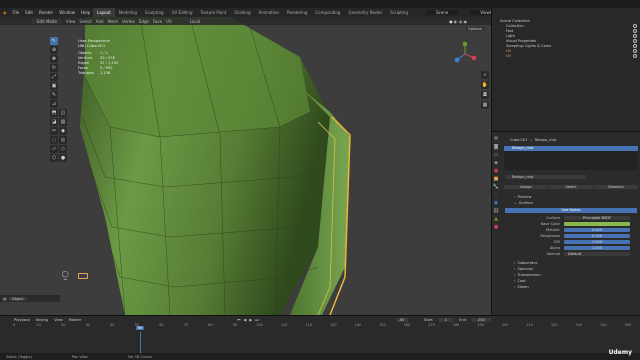 Image resolution: width=640 pixels, height=360 pixels. Describe the element at coordinates (54, 131) in the screenshot. I see `knife-tool-icon: ✂` at that location.